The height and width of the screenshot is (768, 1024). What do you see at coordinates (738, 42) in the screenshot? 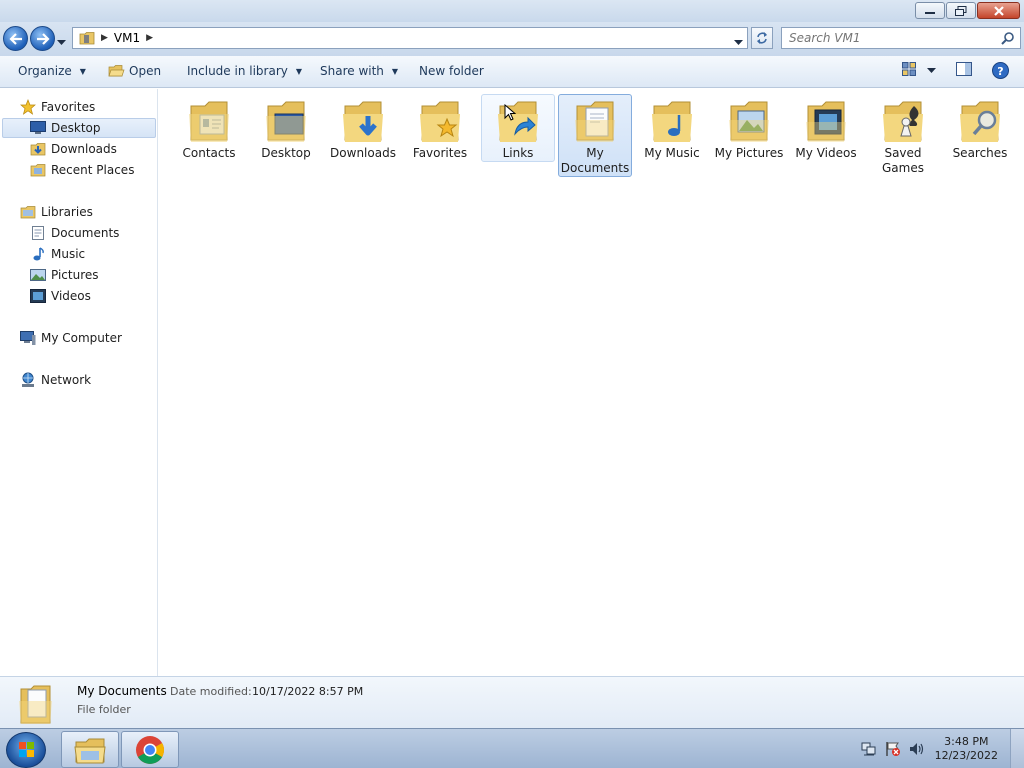
I see `address-history-dropdown` at bounding box center [738, 42].